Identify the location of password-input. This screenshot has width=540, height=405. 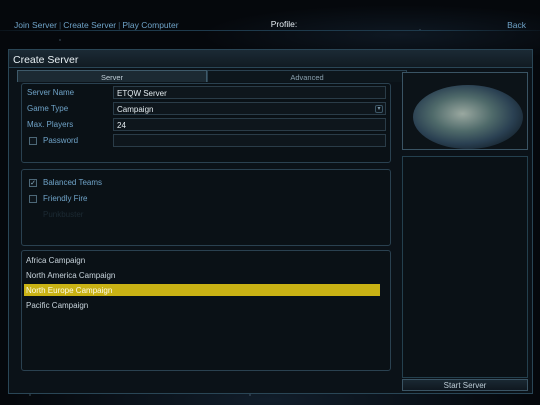
(249, 140).